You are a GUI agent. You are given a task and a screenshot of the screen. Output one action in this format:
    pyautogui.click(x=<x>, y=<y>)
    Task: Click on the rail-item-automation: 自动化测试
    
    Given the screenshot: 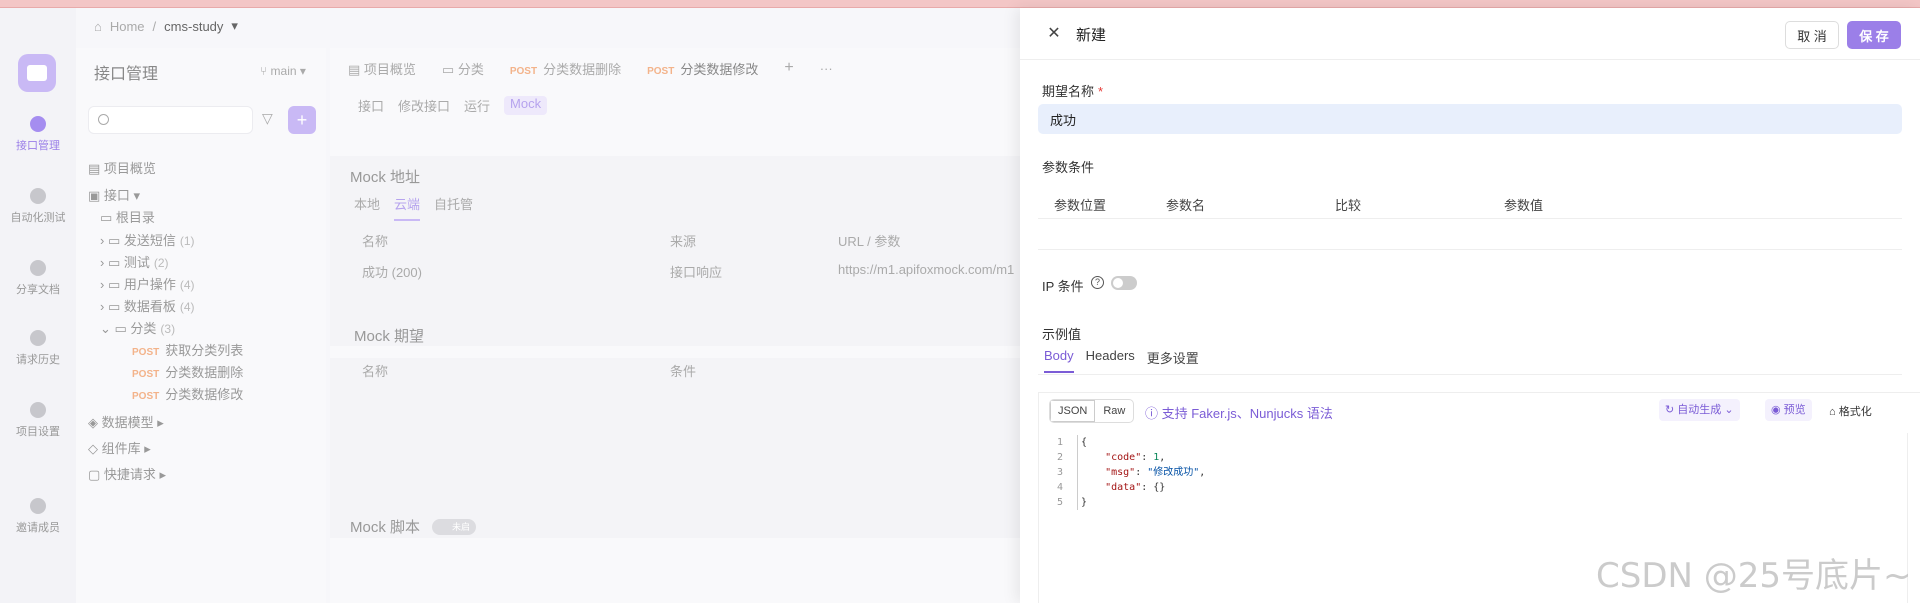 What is the action you would take?
    pyautogui.click(x=38, y=206)
    